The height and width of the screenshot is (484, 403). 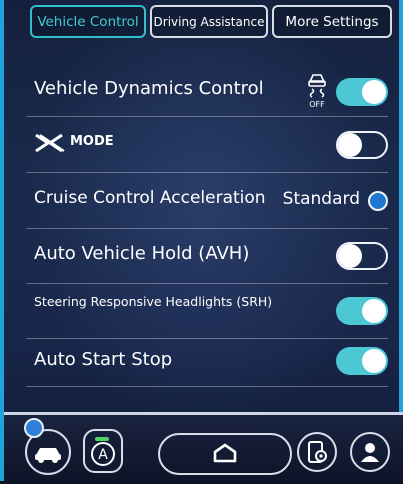 I want to click on auto-vehicle-hold-toggle, so click(x=362, y=256).